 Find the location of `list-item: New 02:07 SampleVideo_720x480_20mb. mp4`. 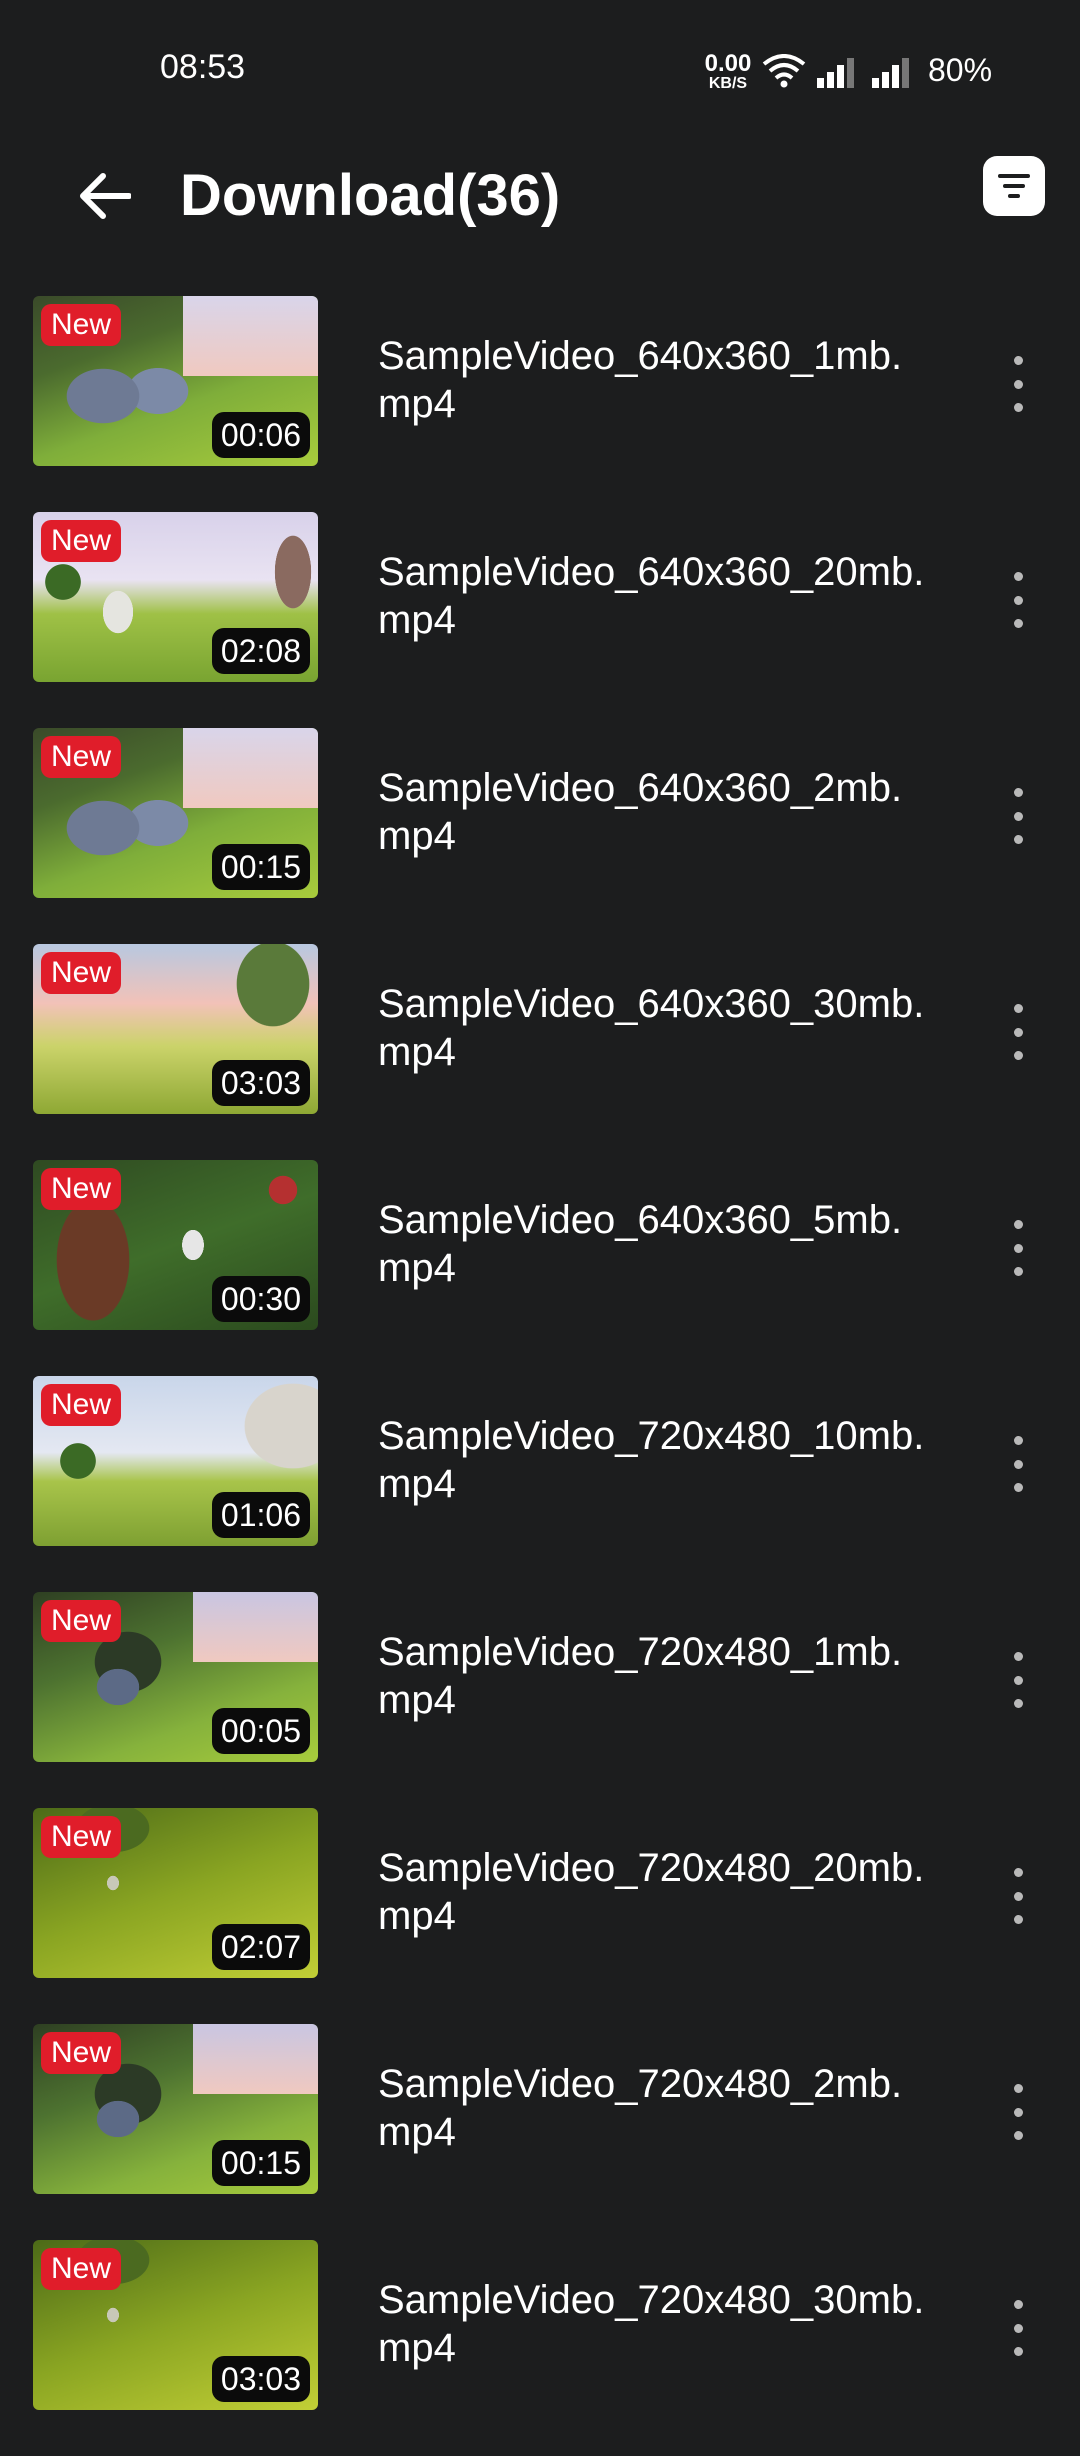

list-item: New 02:07 SampleVideo_720x480_20mb. mp4 is located at coordinates (540, 1916).